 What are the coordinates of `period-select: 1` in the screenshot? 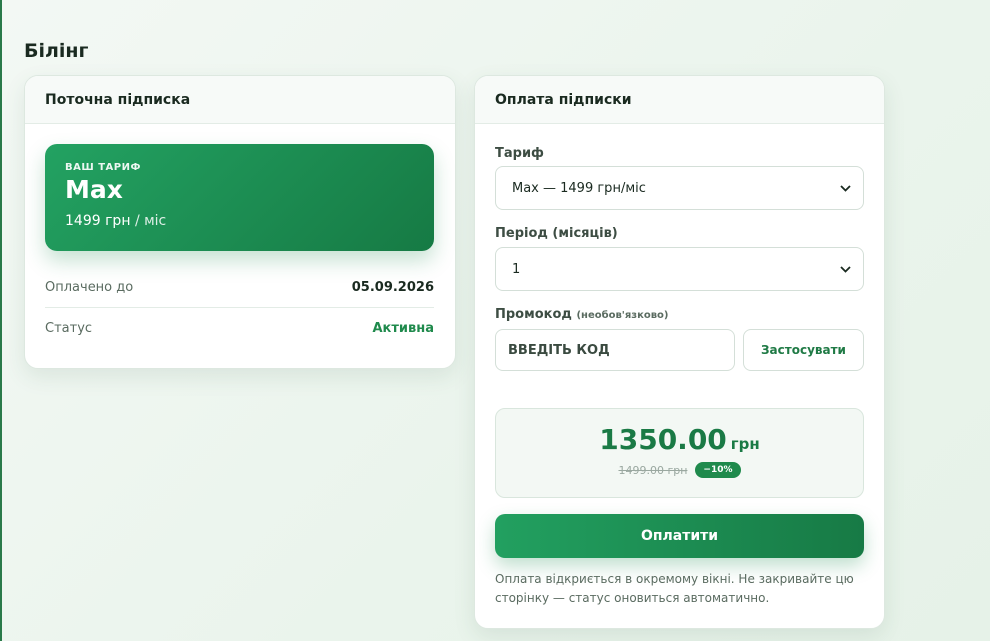 It's located at (679, 269).